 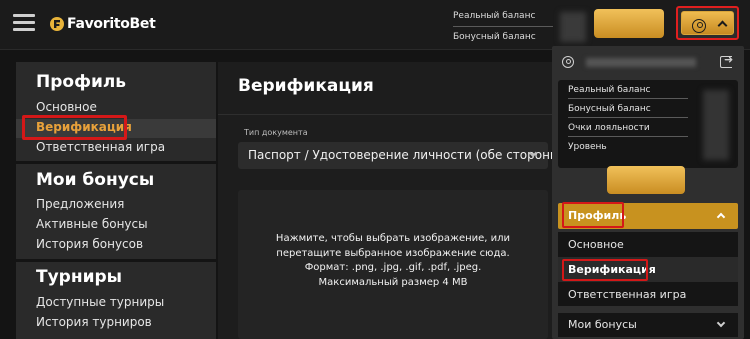 What do you see at coordinates (609, 128) in the screenshot?
I see `dropdown-loyalty-points: Очки лояльности` at bounding box center [609, 128].